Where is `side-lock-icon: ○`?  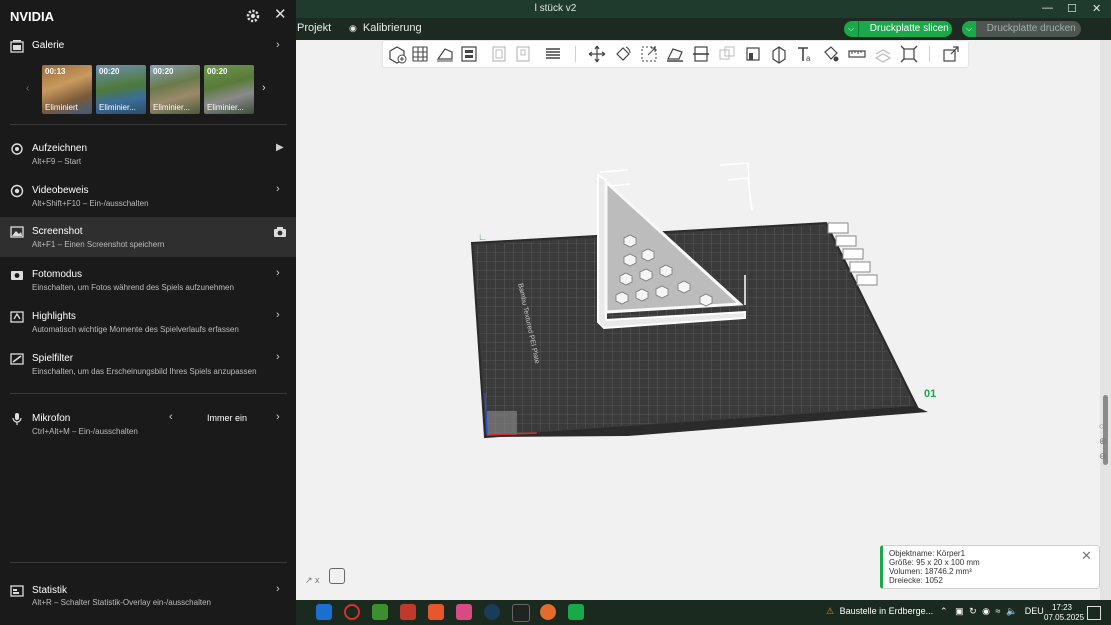 side-lock-icon: ○ is located at coordinates (1101, 426).